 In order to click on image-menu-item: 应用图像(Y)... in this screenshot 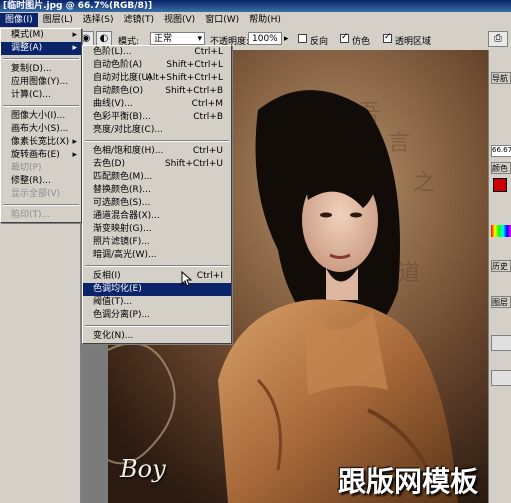, I will do `click(41, 82)`.